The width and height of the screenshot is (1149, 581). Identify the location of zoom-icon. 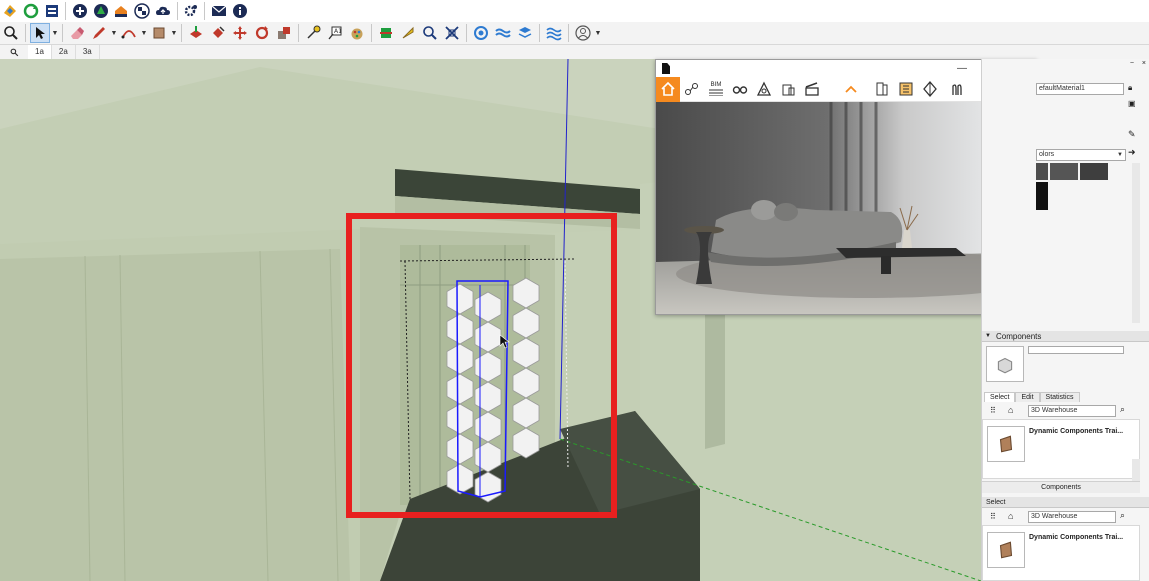
(11, 33).